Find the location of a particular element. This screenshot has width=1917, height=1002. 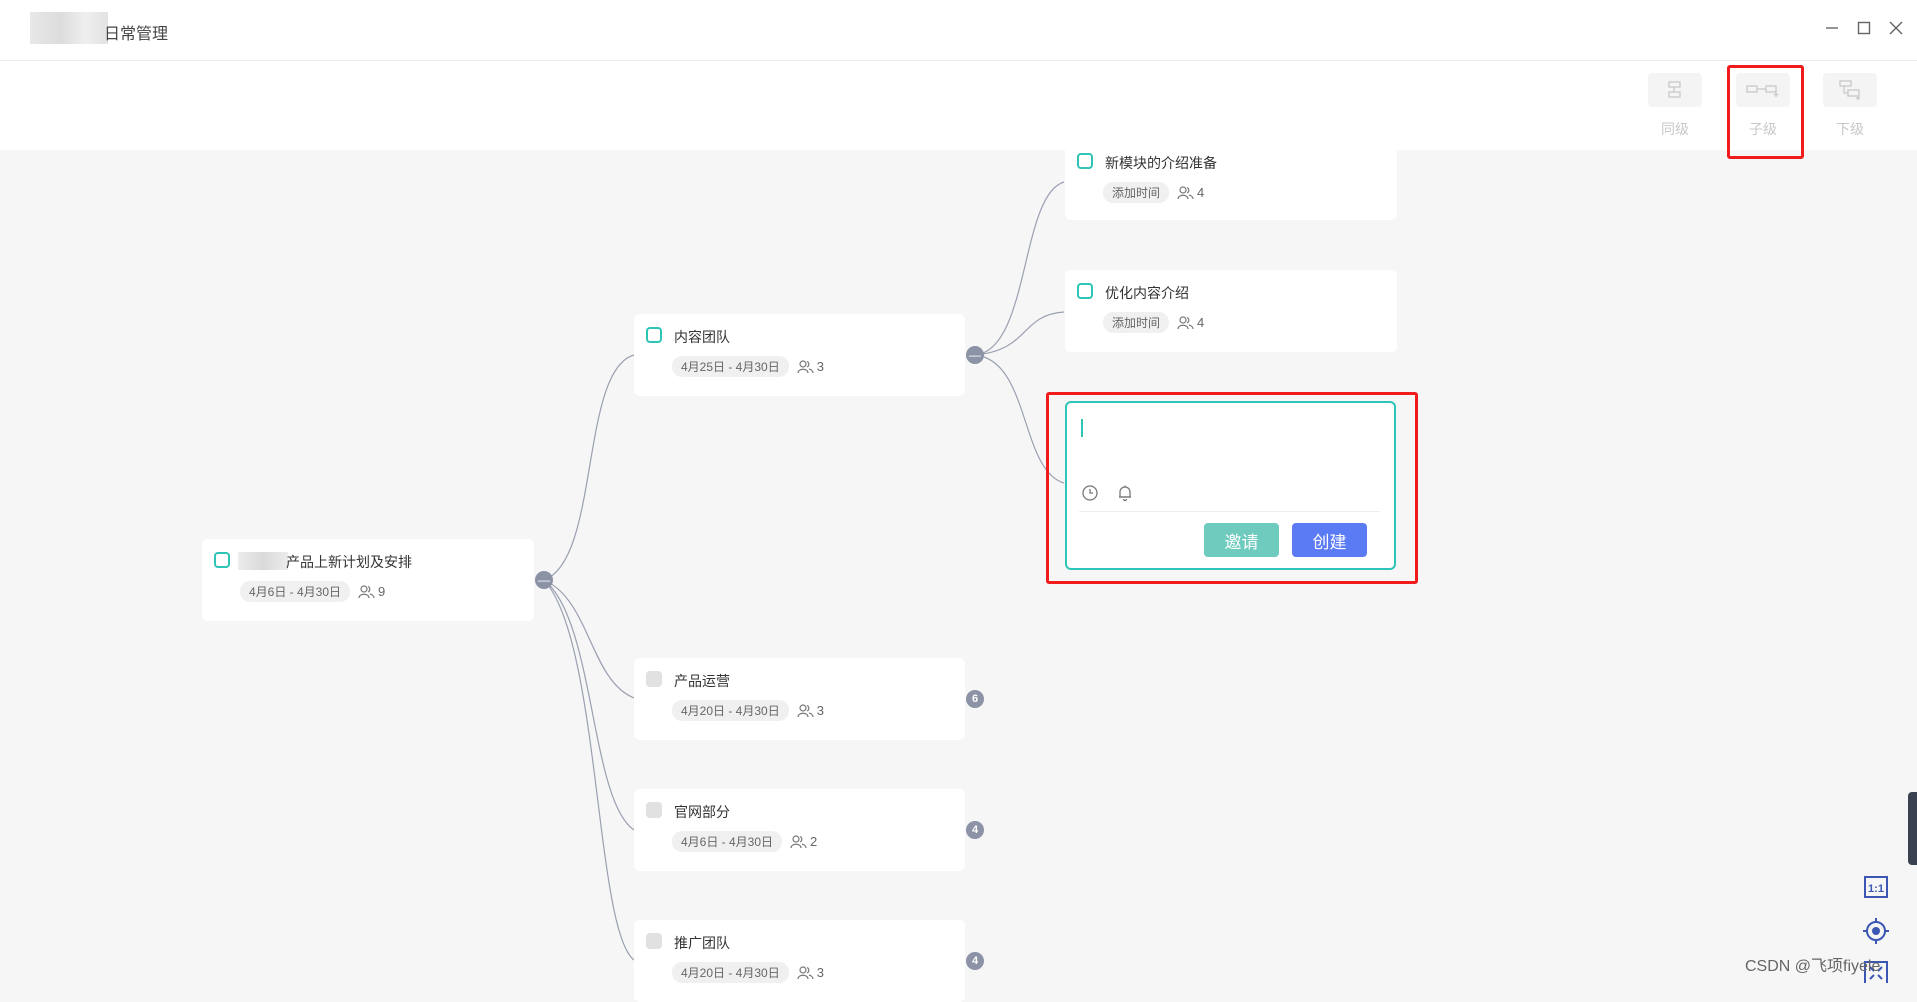

root-title: 产品上新计划及安排 is located at coordinates (349, 562).